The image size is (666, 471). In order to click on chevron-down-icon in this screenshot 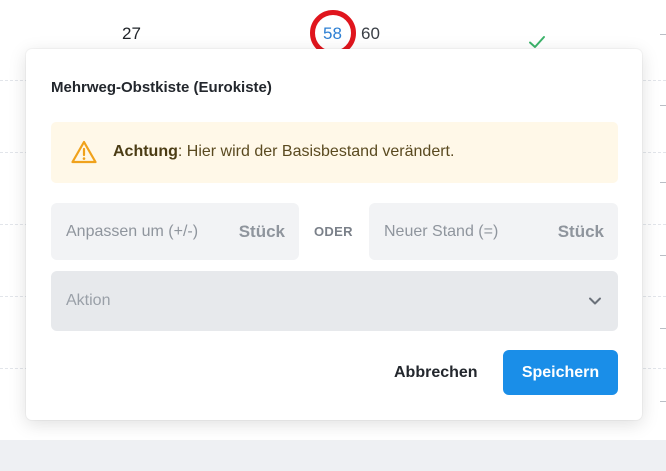, I will do `click(595, 301)`.